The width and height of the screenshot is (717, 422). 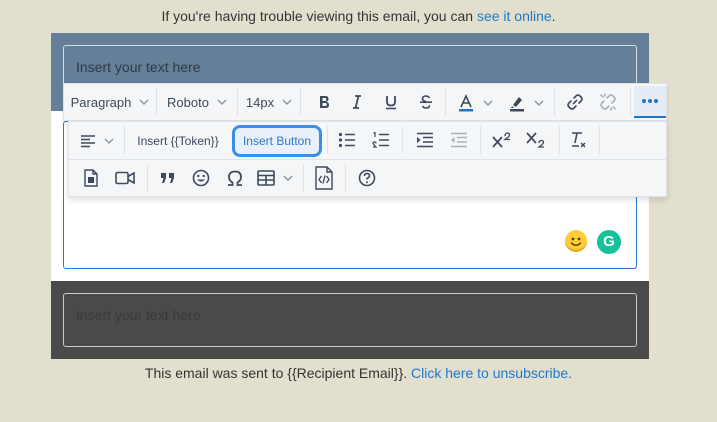 I want to click on font-family-label: Roboto, so click(x=188, y=102).